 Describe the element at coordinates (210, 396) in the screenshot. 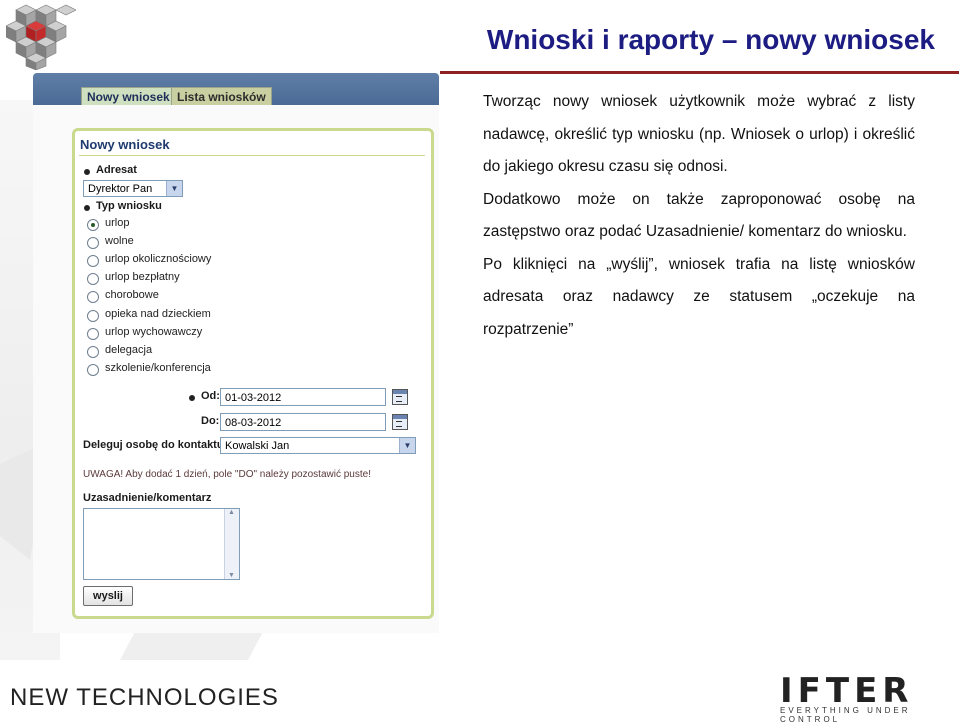

I see `date-from-label: Od:` at that location.